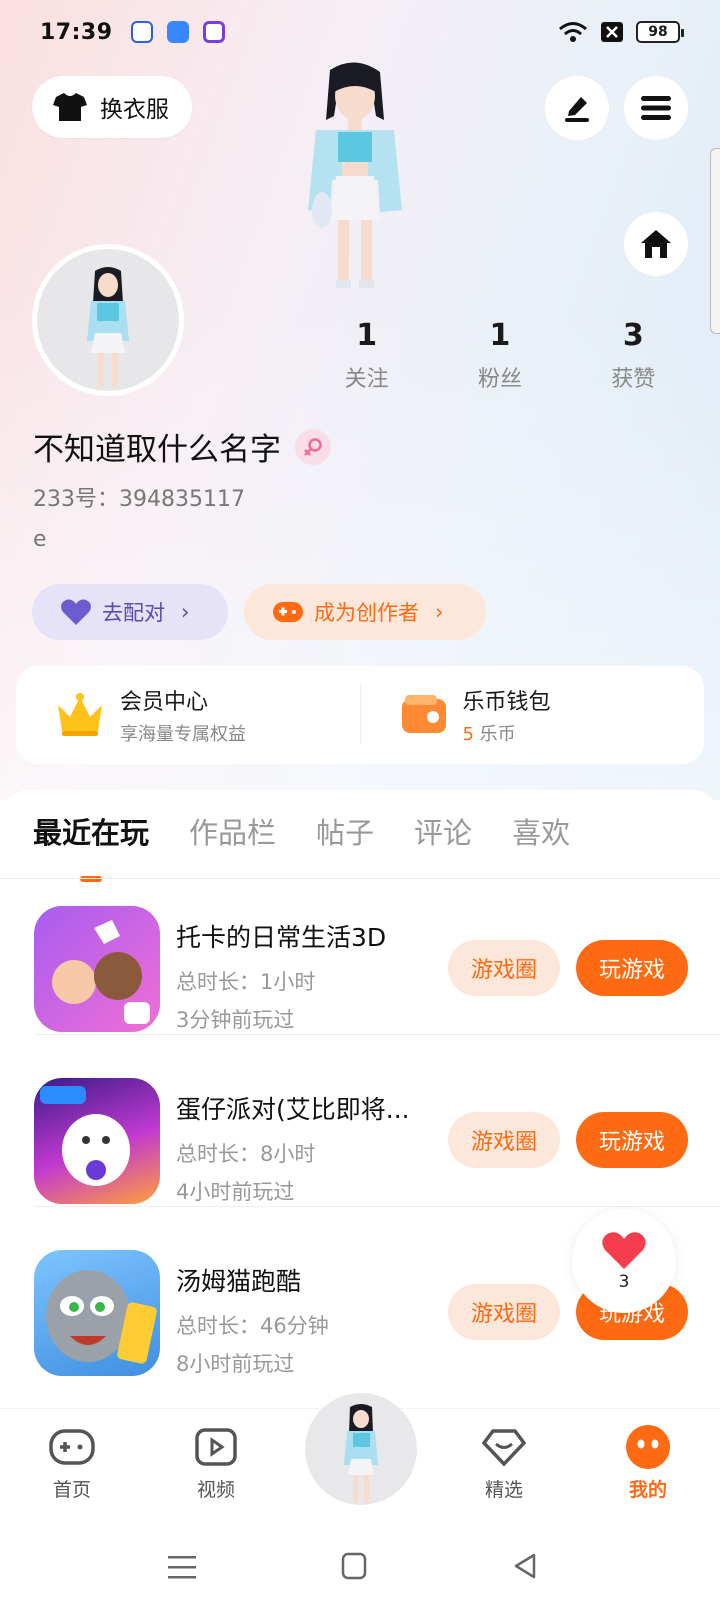 This screenshot has height=1612, width=720. What do you see at coordinates (70, 107) in the screenshot?
I see `tshirt-icon` at bounding box center [70, 107].